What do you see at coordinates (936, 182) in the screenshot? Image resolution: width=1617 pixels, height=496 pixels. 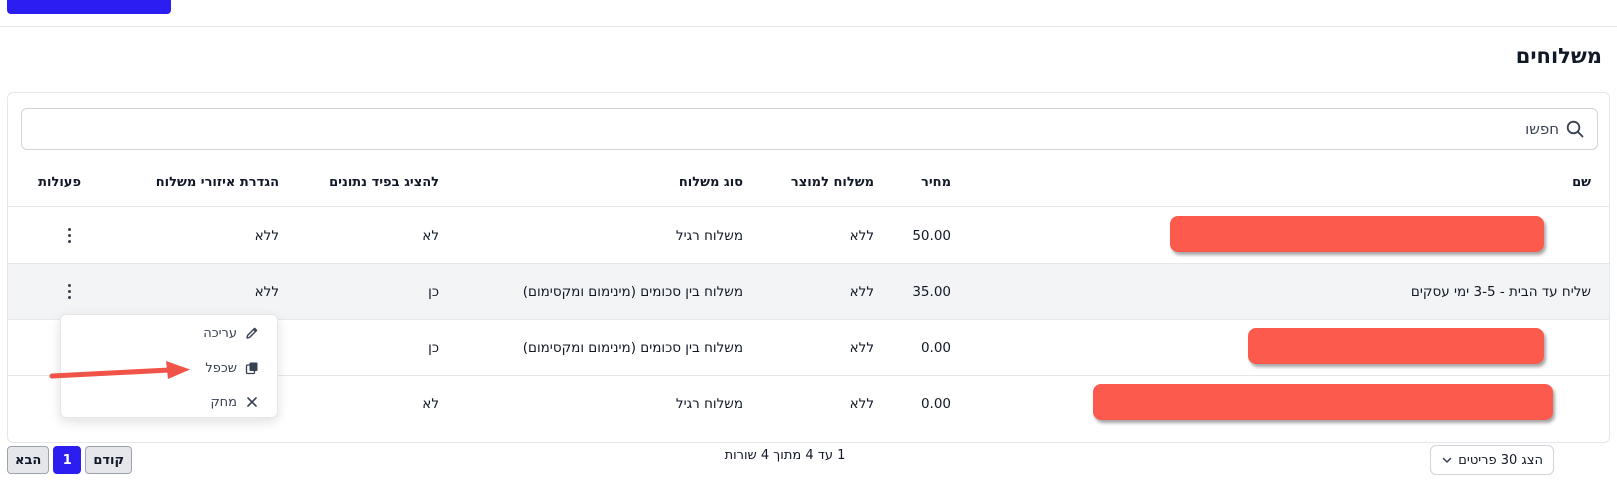 I see `header-price: מחיר` at bounding box center [936, 182].